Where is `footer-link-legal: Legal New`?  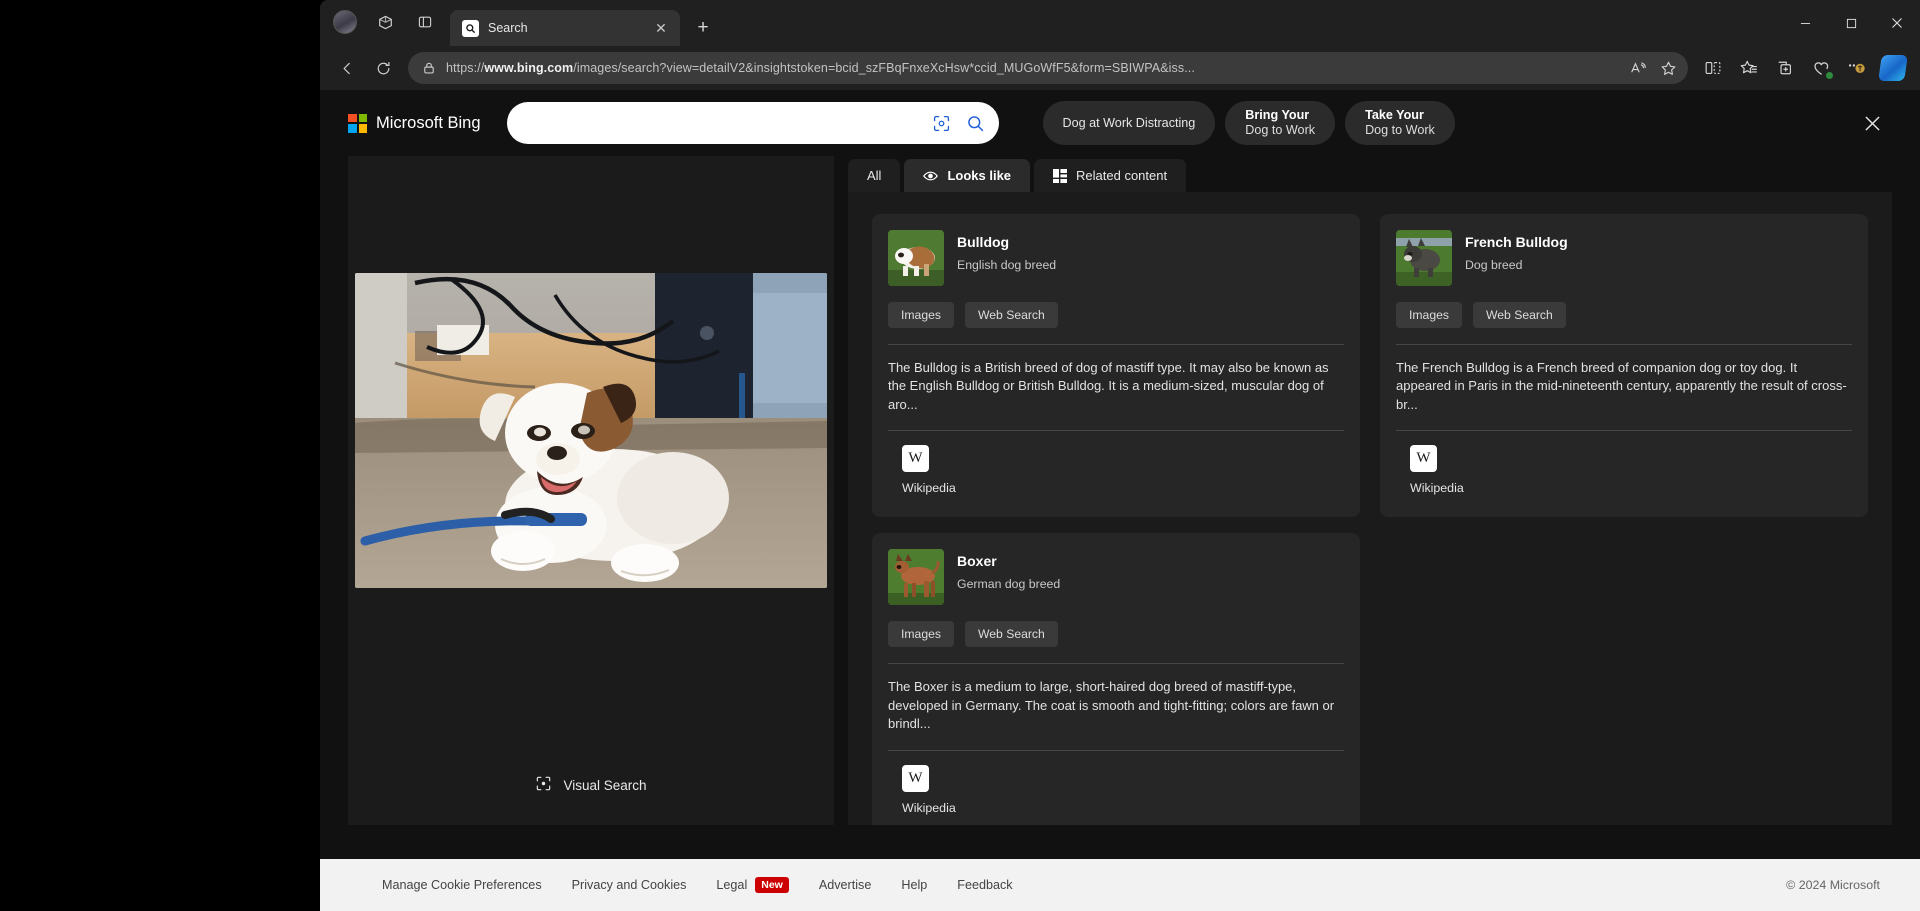
footer-link-legal: Legal New is located at coordinates (752, 885).